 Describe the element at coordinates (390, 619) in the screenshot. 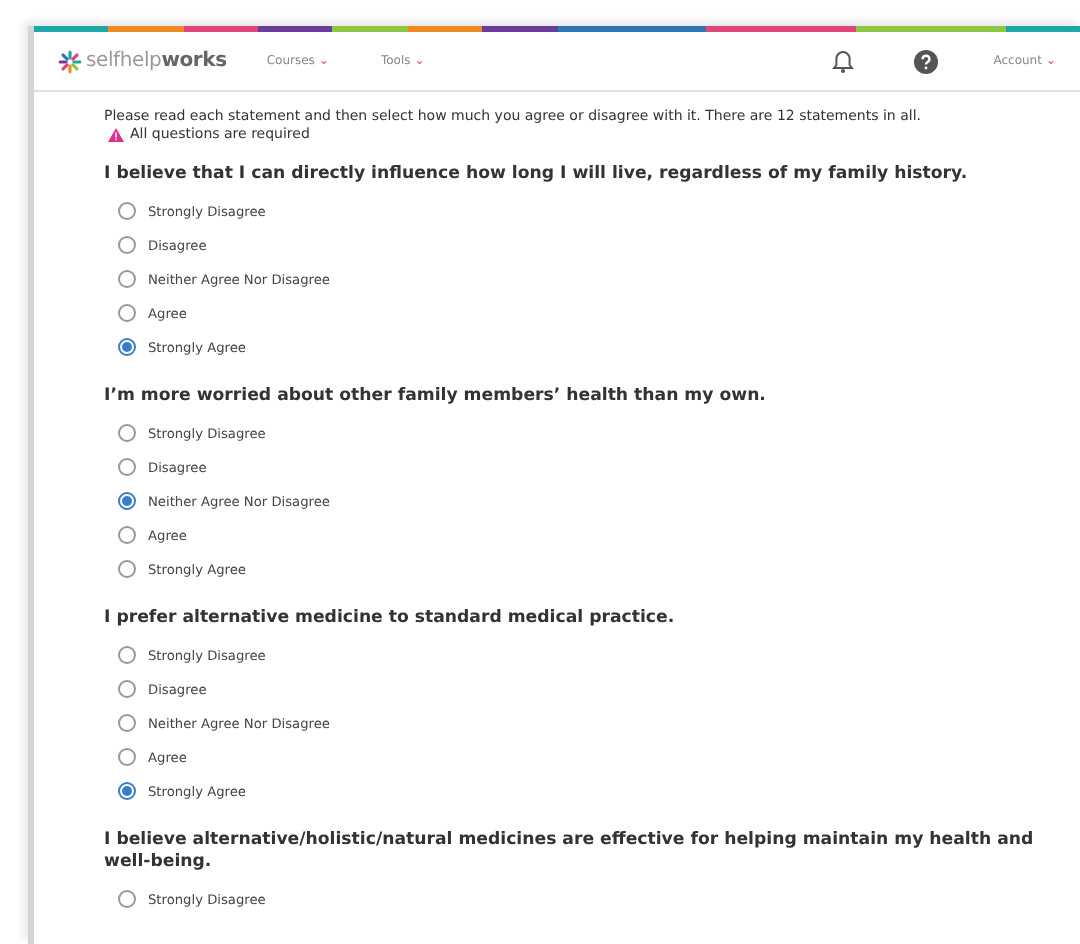

I see `question-statement: I prefer alternative medicine to standard medical practice.` at that location.